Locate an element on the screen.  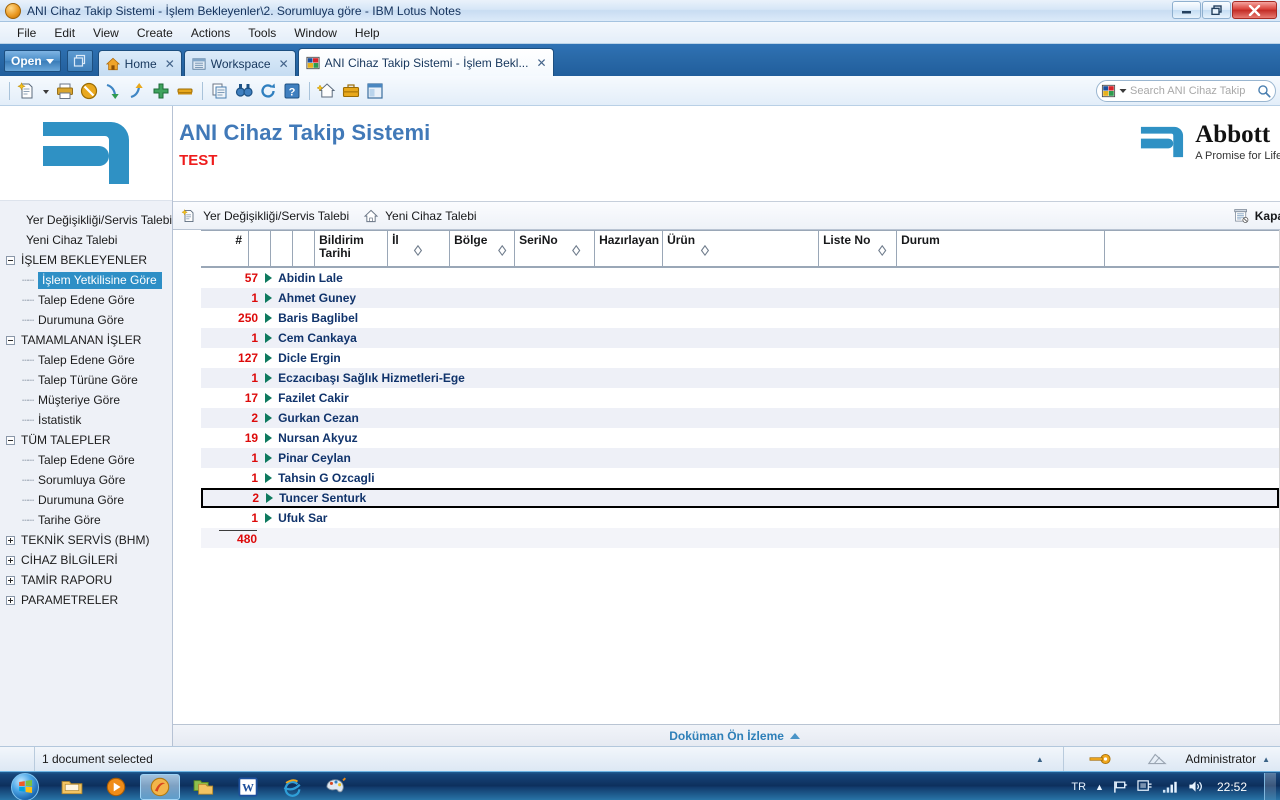
search-box: Search ANI Cihaz Takip is located at coordinates (1186, 91).